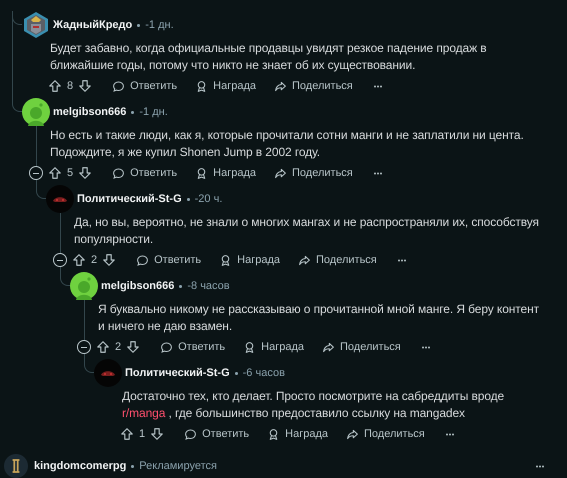  What do you see at coordinates (92, 25) in the screenshot?
I see `username: ЖадныйКредо` at bounding box center [92, 25].